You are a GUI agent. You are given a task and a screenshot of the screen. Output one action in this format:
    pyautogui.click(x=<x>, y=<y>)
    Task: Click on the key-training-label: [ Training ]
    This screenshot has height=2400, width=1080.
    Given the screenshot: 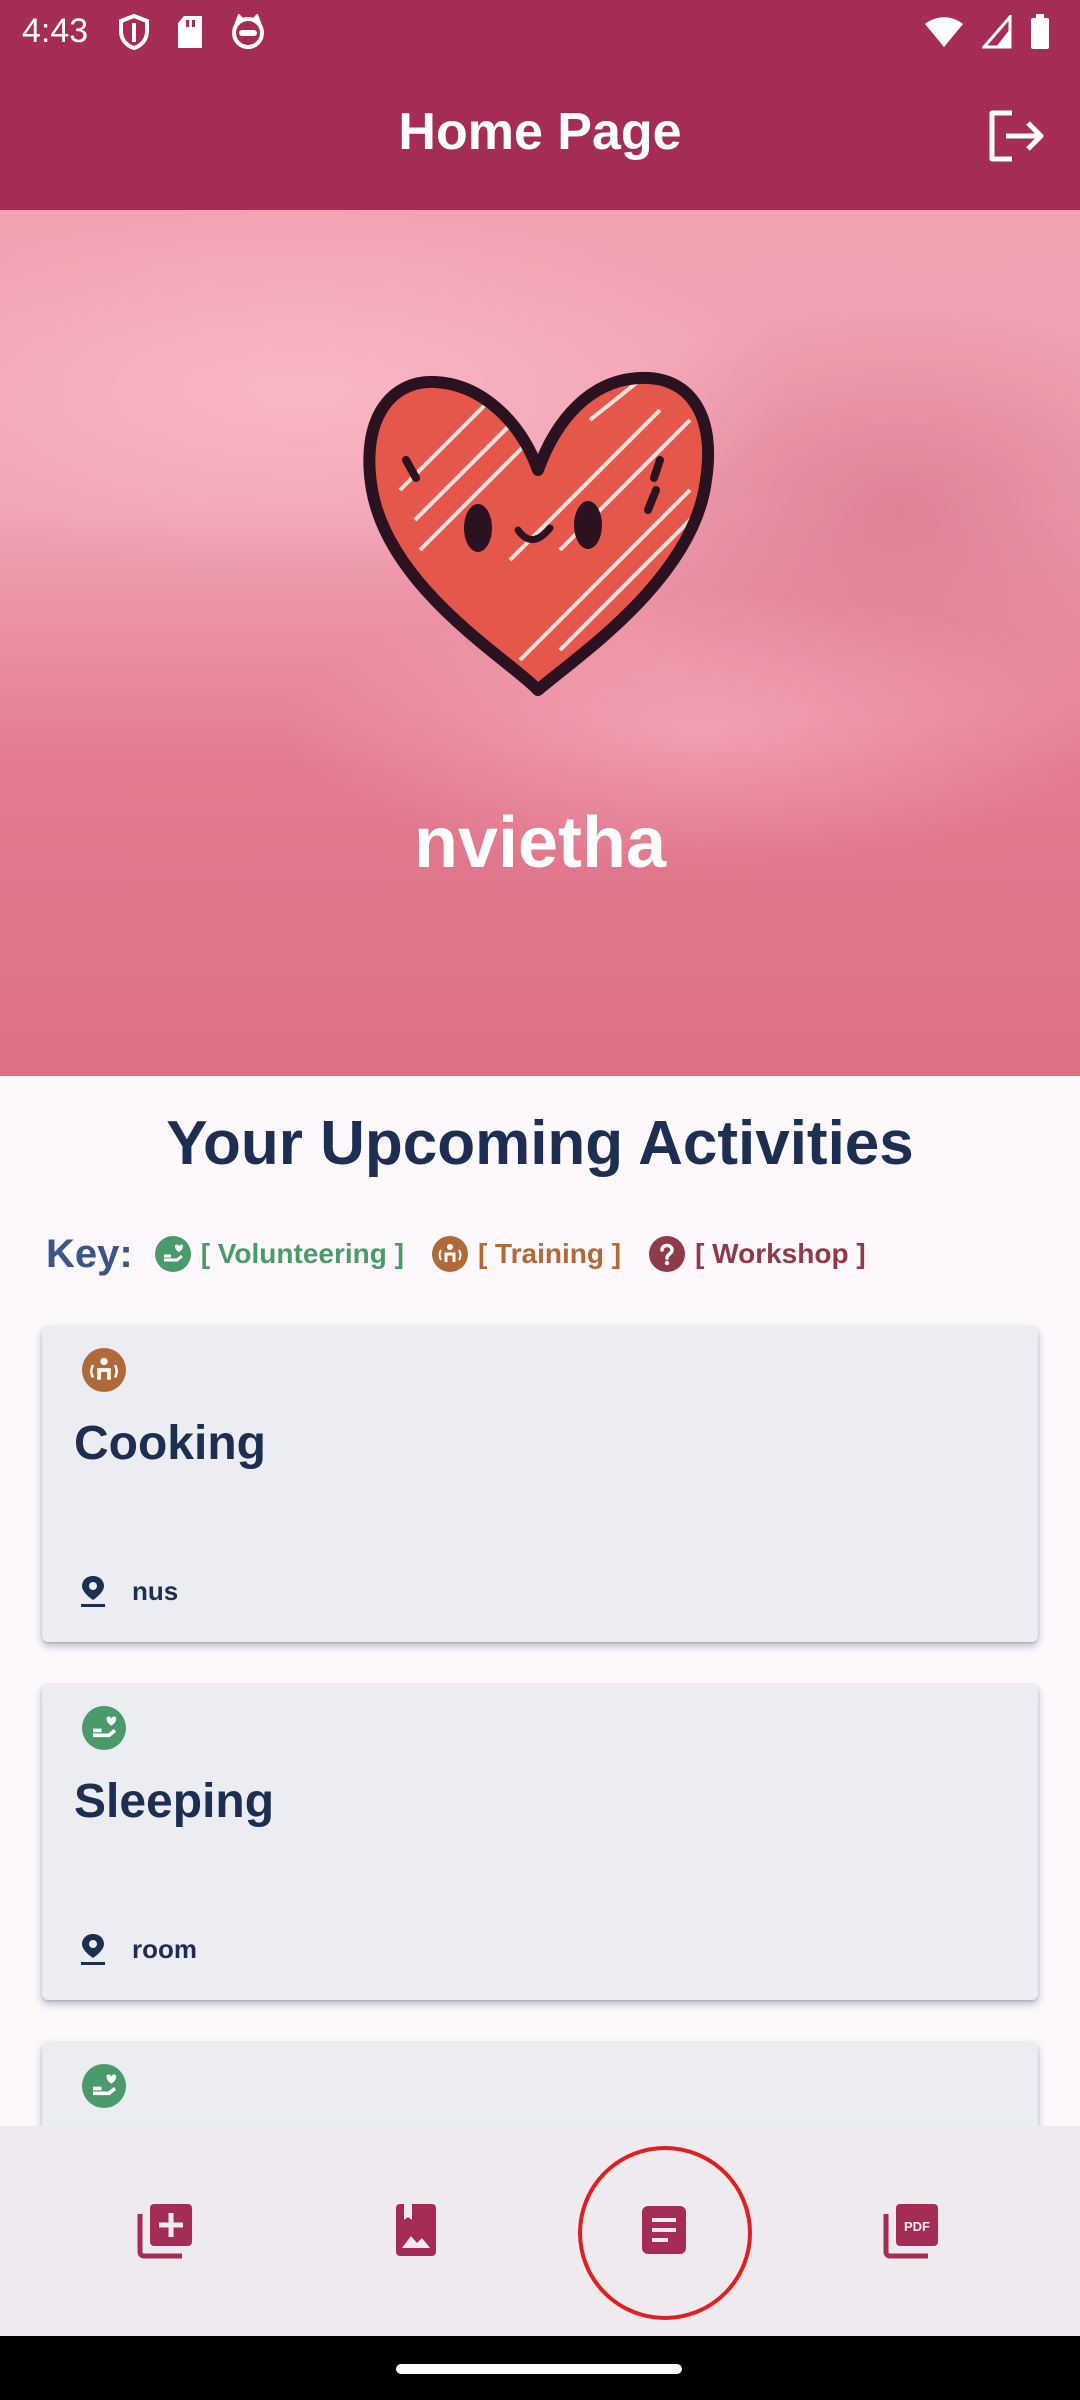 What is the action you would take?
    pyautogui.click(x=549, y=1253)
    